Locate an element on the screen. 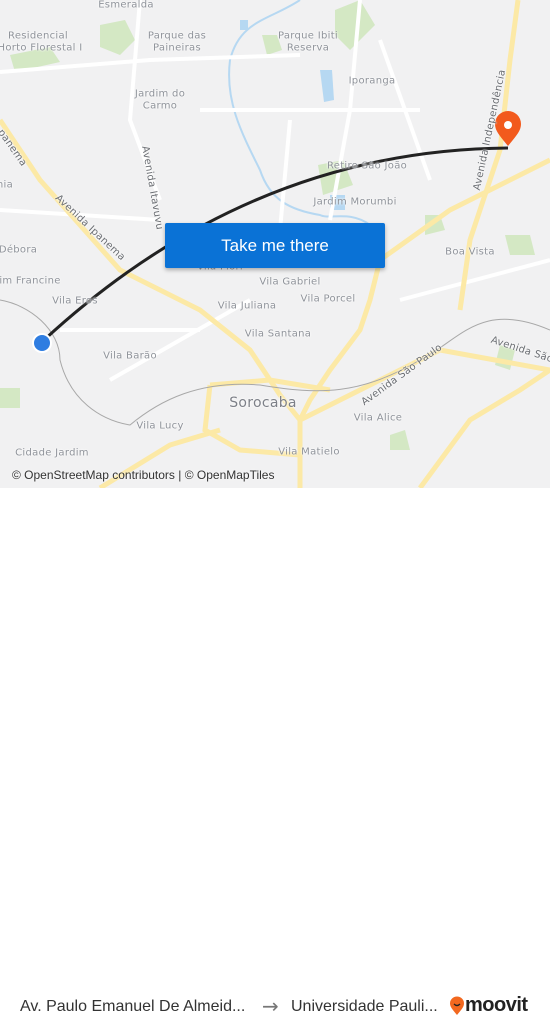 Image resolution: width=550 pixels, height=1018 pixels. map-label: Vila Juliana is located at coordinates (247, 306).